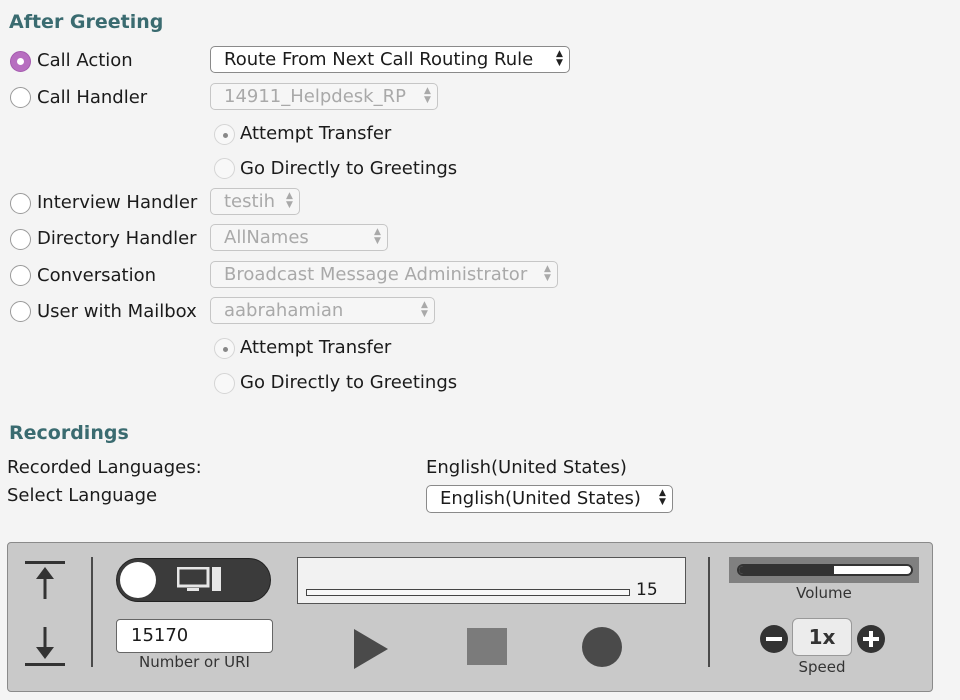  I want to click on call-handler-select: 14911_Helpdesk_RP ▲ ▼, so click(324, 96).